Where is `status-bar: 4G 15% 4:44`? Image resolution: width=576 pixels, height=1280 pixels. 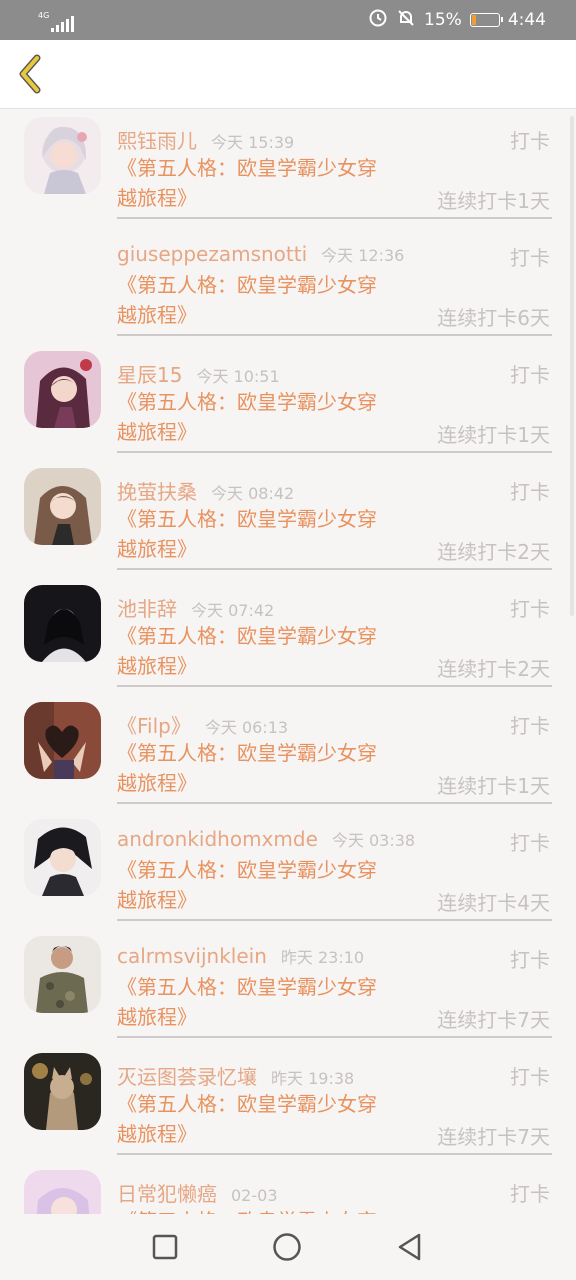
status-bar: 4G 15% 4:44 is located at coordinates (288, 20).